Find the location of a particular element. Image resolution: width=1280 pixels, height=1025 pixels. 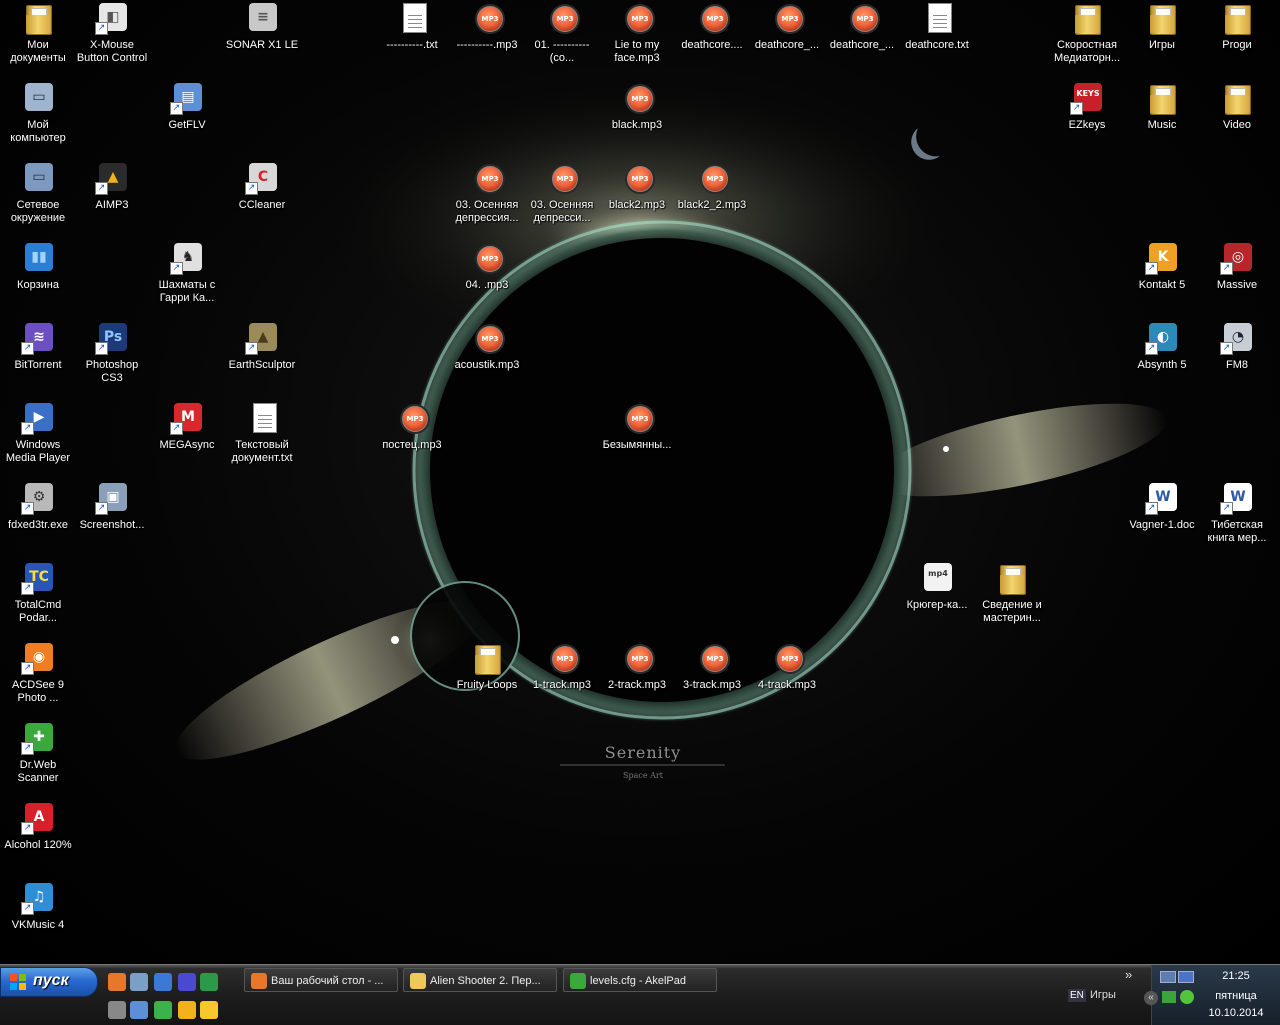

desktop-icon: Игры is located at coordinates (1162, 36).